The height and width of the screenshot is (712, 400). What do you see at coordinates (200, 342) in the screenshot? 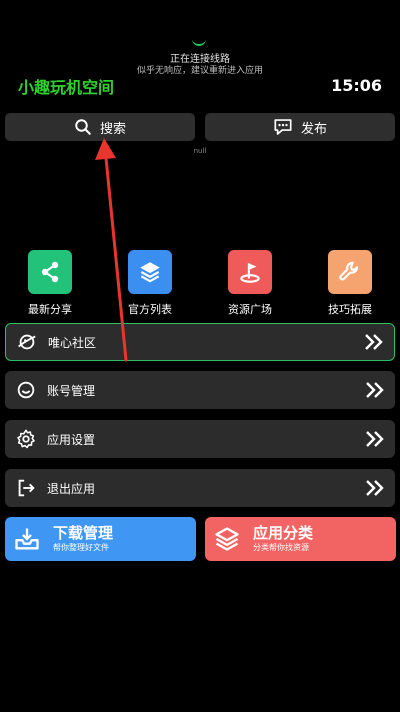
I see `menu-row-community: 唯心社区` at bounding box center [200, 342].